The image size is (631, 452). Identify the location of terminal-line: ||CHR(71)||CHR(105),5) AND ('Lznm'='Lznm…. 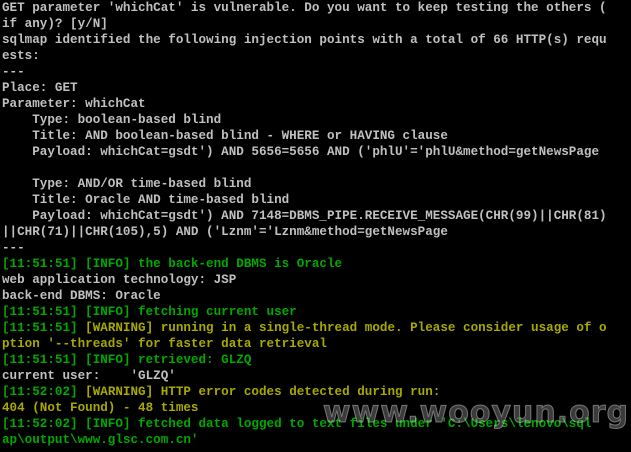
(225, 232).